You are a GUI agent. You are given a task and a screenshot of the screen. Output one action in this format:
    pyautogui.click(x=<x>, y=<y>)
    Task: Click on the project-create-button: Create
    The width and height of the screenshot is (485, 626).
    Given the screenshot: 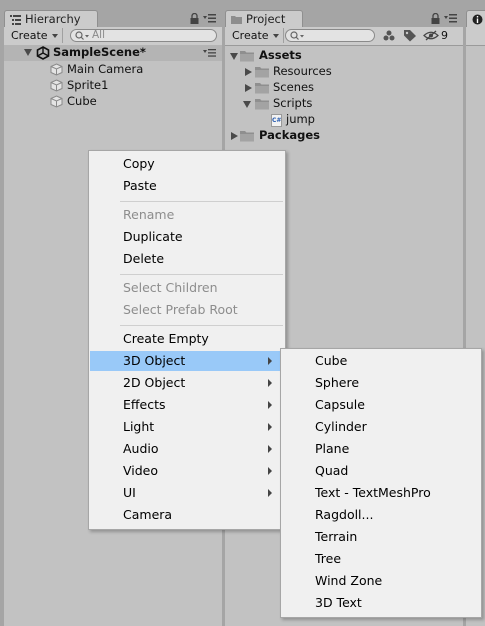 What is the action you would take?
    pyautogui.click(x=254, y=35)
    